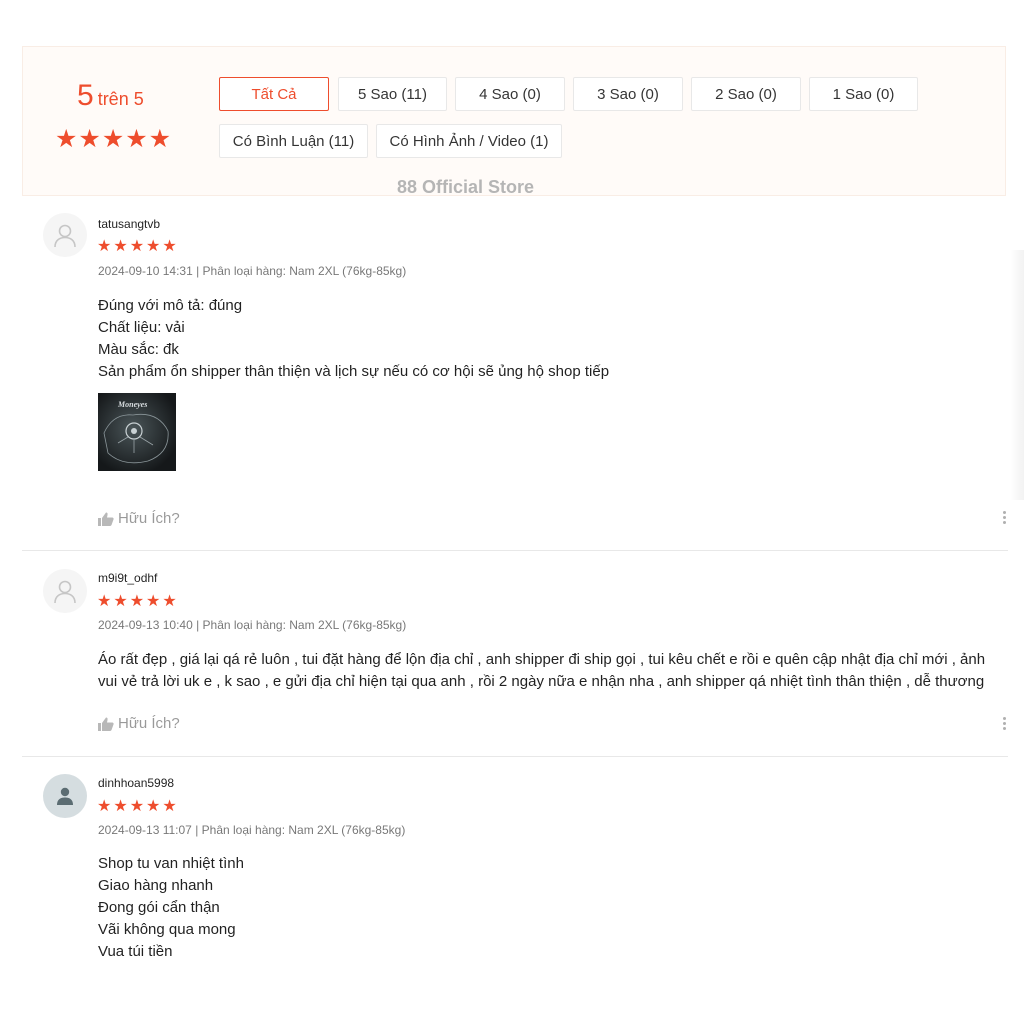  What do you see at coordinates (746, 94) in the screenshot?
I see `filter-2-star-button: 2 Sao (0)` at bounding box center [746, 94].